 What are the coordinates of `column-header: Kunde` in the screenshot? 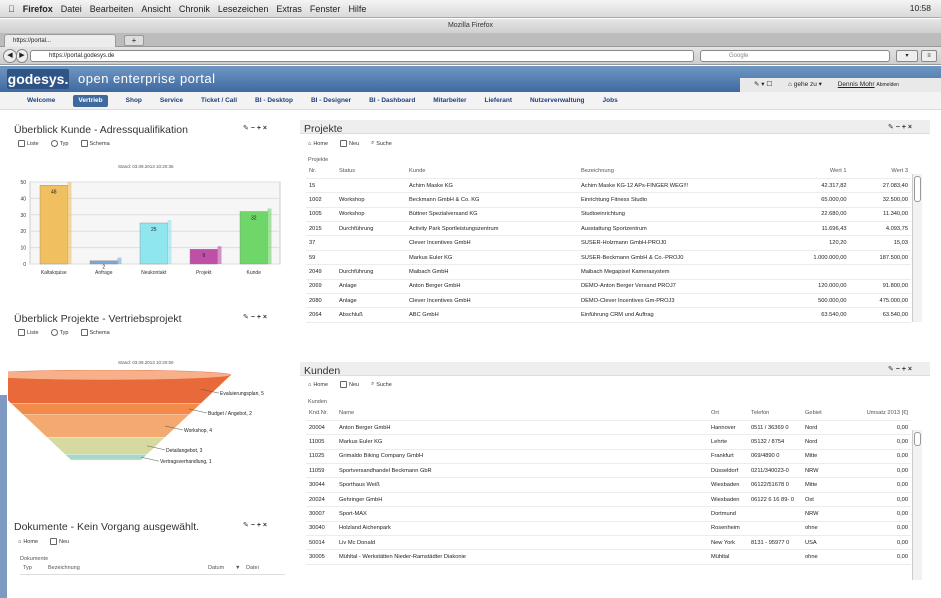 It's located at (492, 171).